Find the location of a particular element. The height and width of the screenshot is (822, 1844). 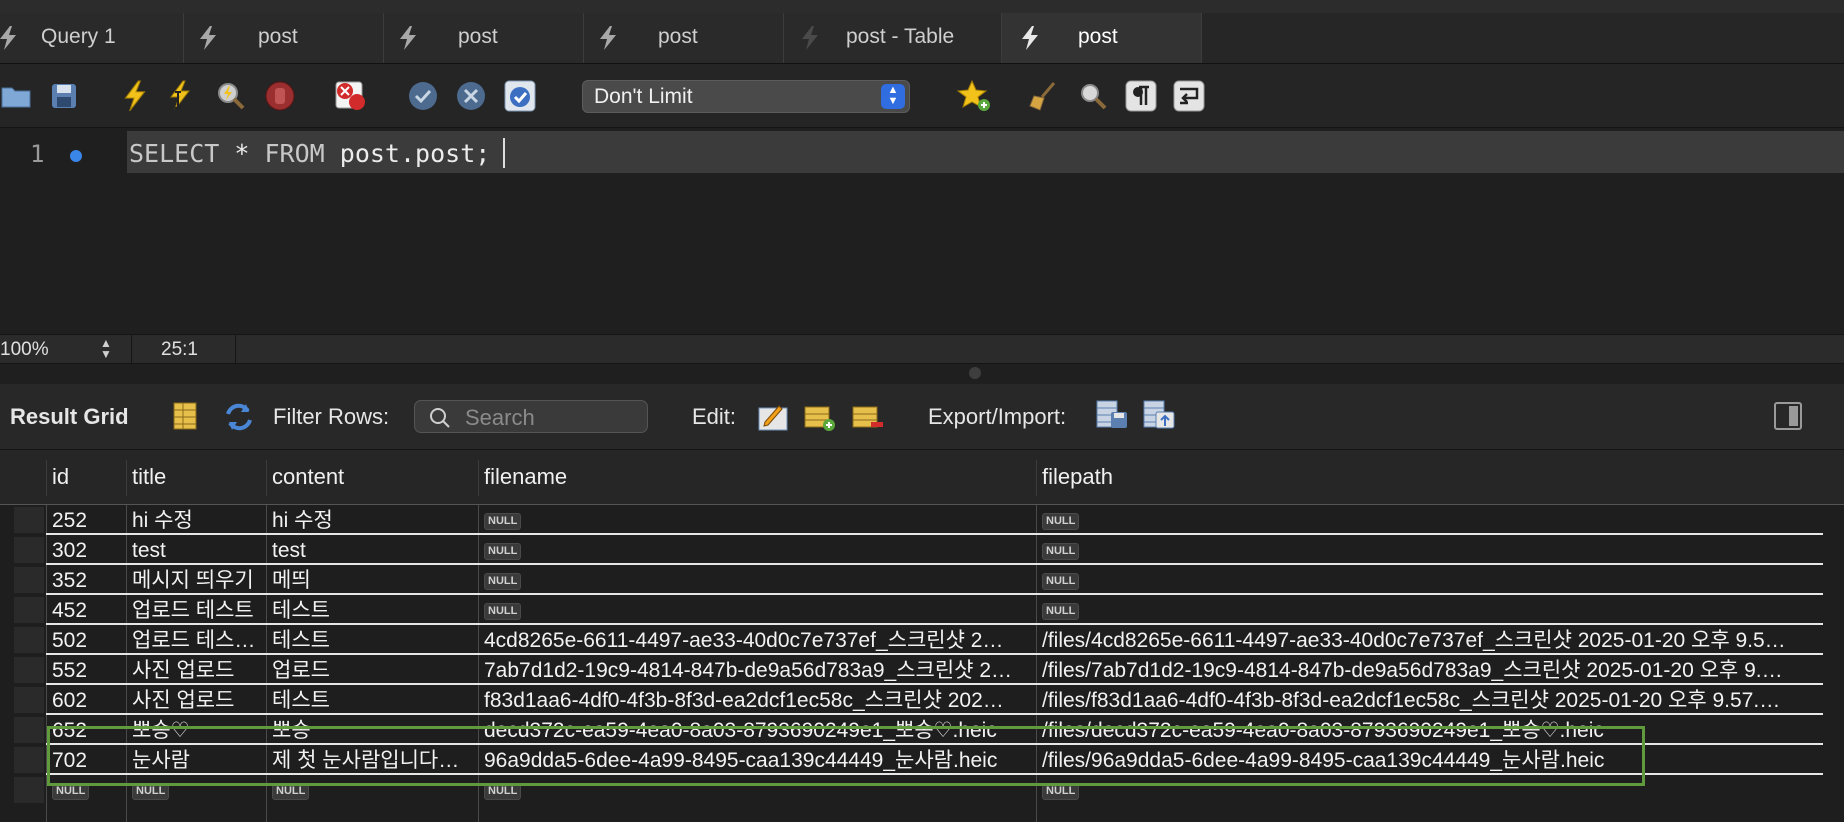

panel-splitter is located at coordinates (922, 374).